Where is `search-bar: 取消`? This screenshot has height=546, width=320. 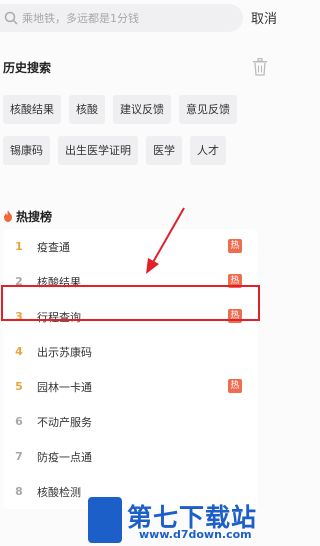
search-bar: 取消 is located at coordinates (140, 17).